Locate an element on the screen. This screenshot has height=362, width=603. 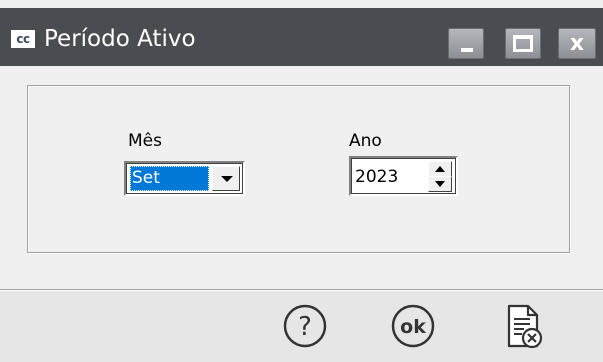
help-icon: ? is located at coordinates (305, 326).